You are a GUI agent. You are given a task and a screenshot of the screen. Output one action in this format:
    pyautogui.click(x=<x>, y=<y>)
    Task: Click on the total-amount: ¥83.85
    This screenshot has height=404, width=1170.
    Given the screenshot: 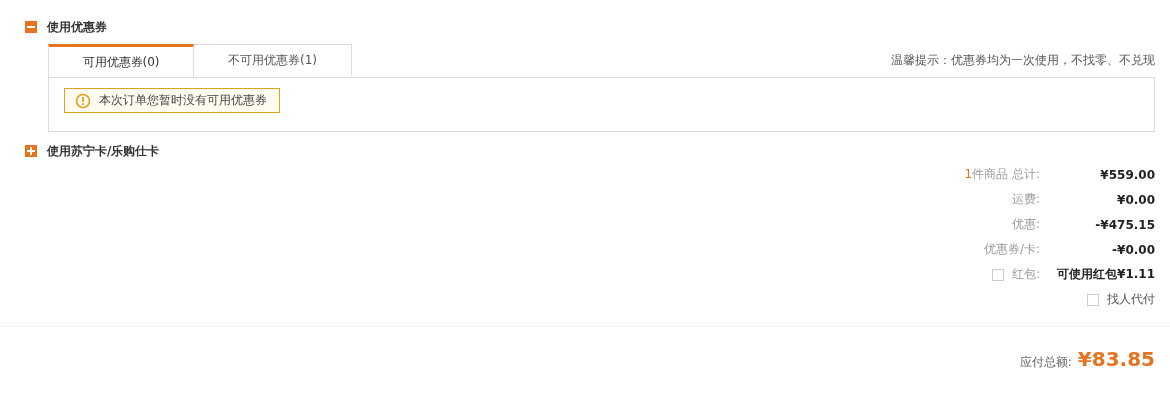 What is the action you would take?
    pyautogui.click(x=1116, y=359)
    